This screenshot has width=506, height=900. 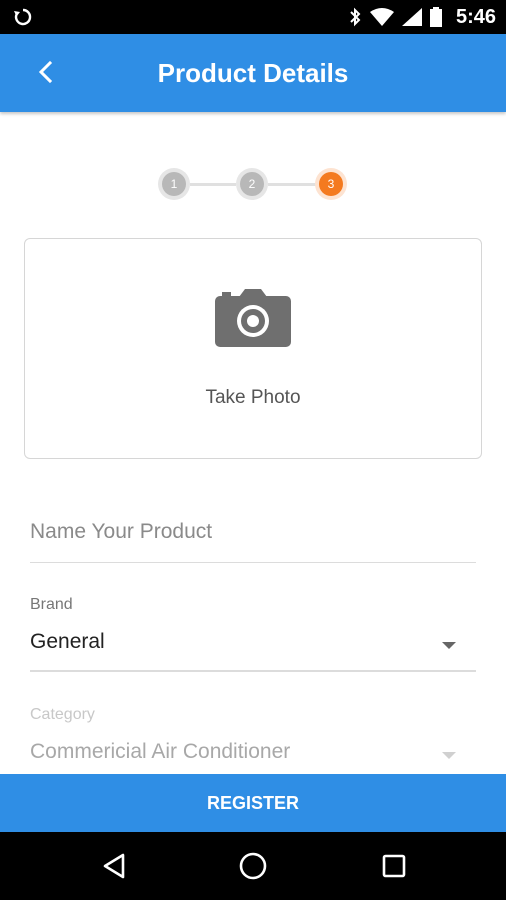 I want to click on step-2-number: 2, so click(x=252, y=184).